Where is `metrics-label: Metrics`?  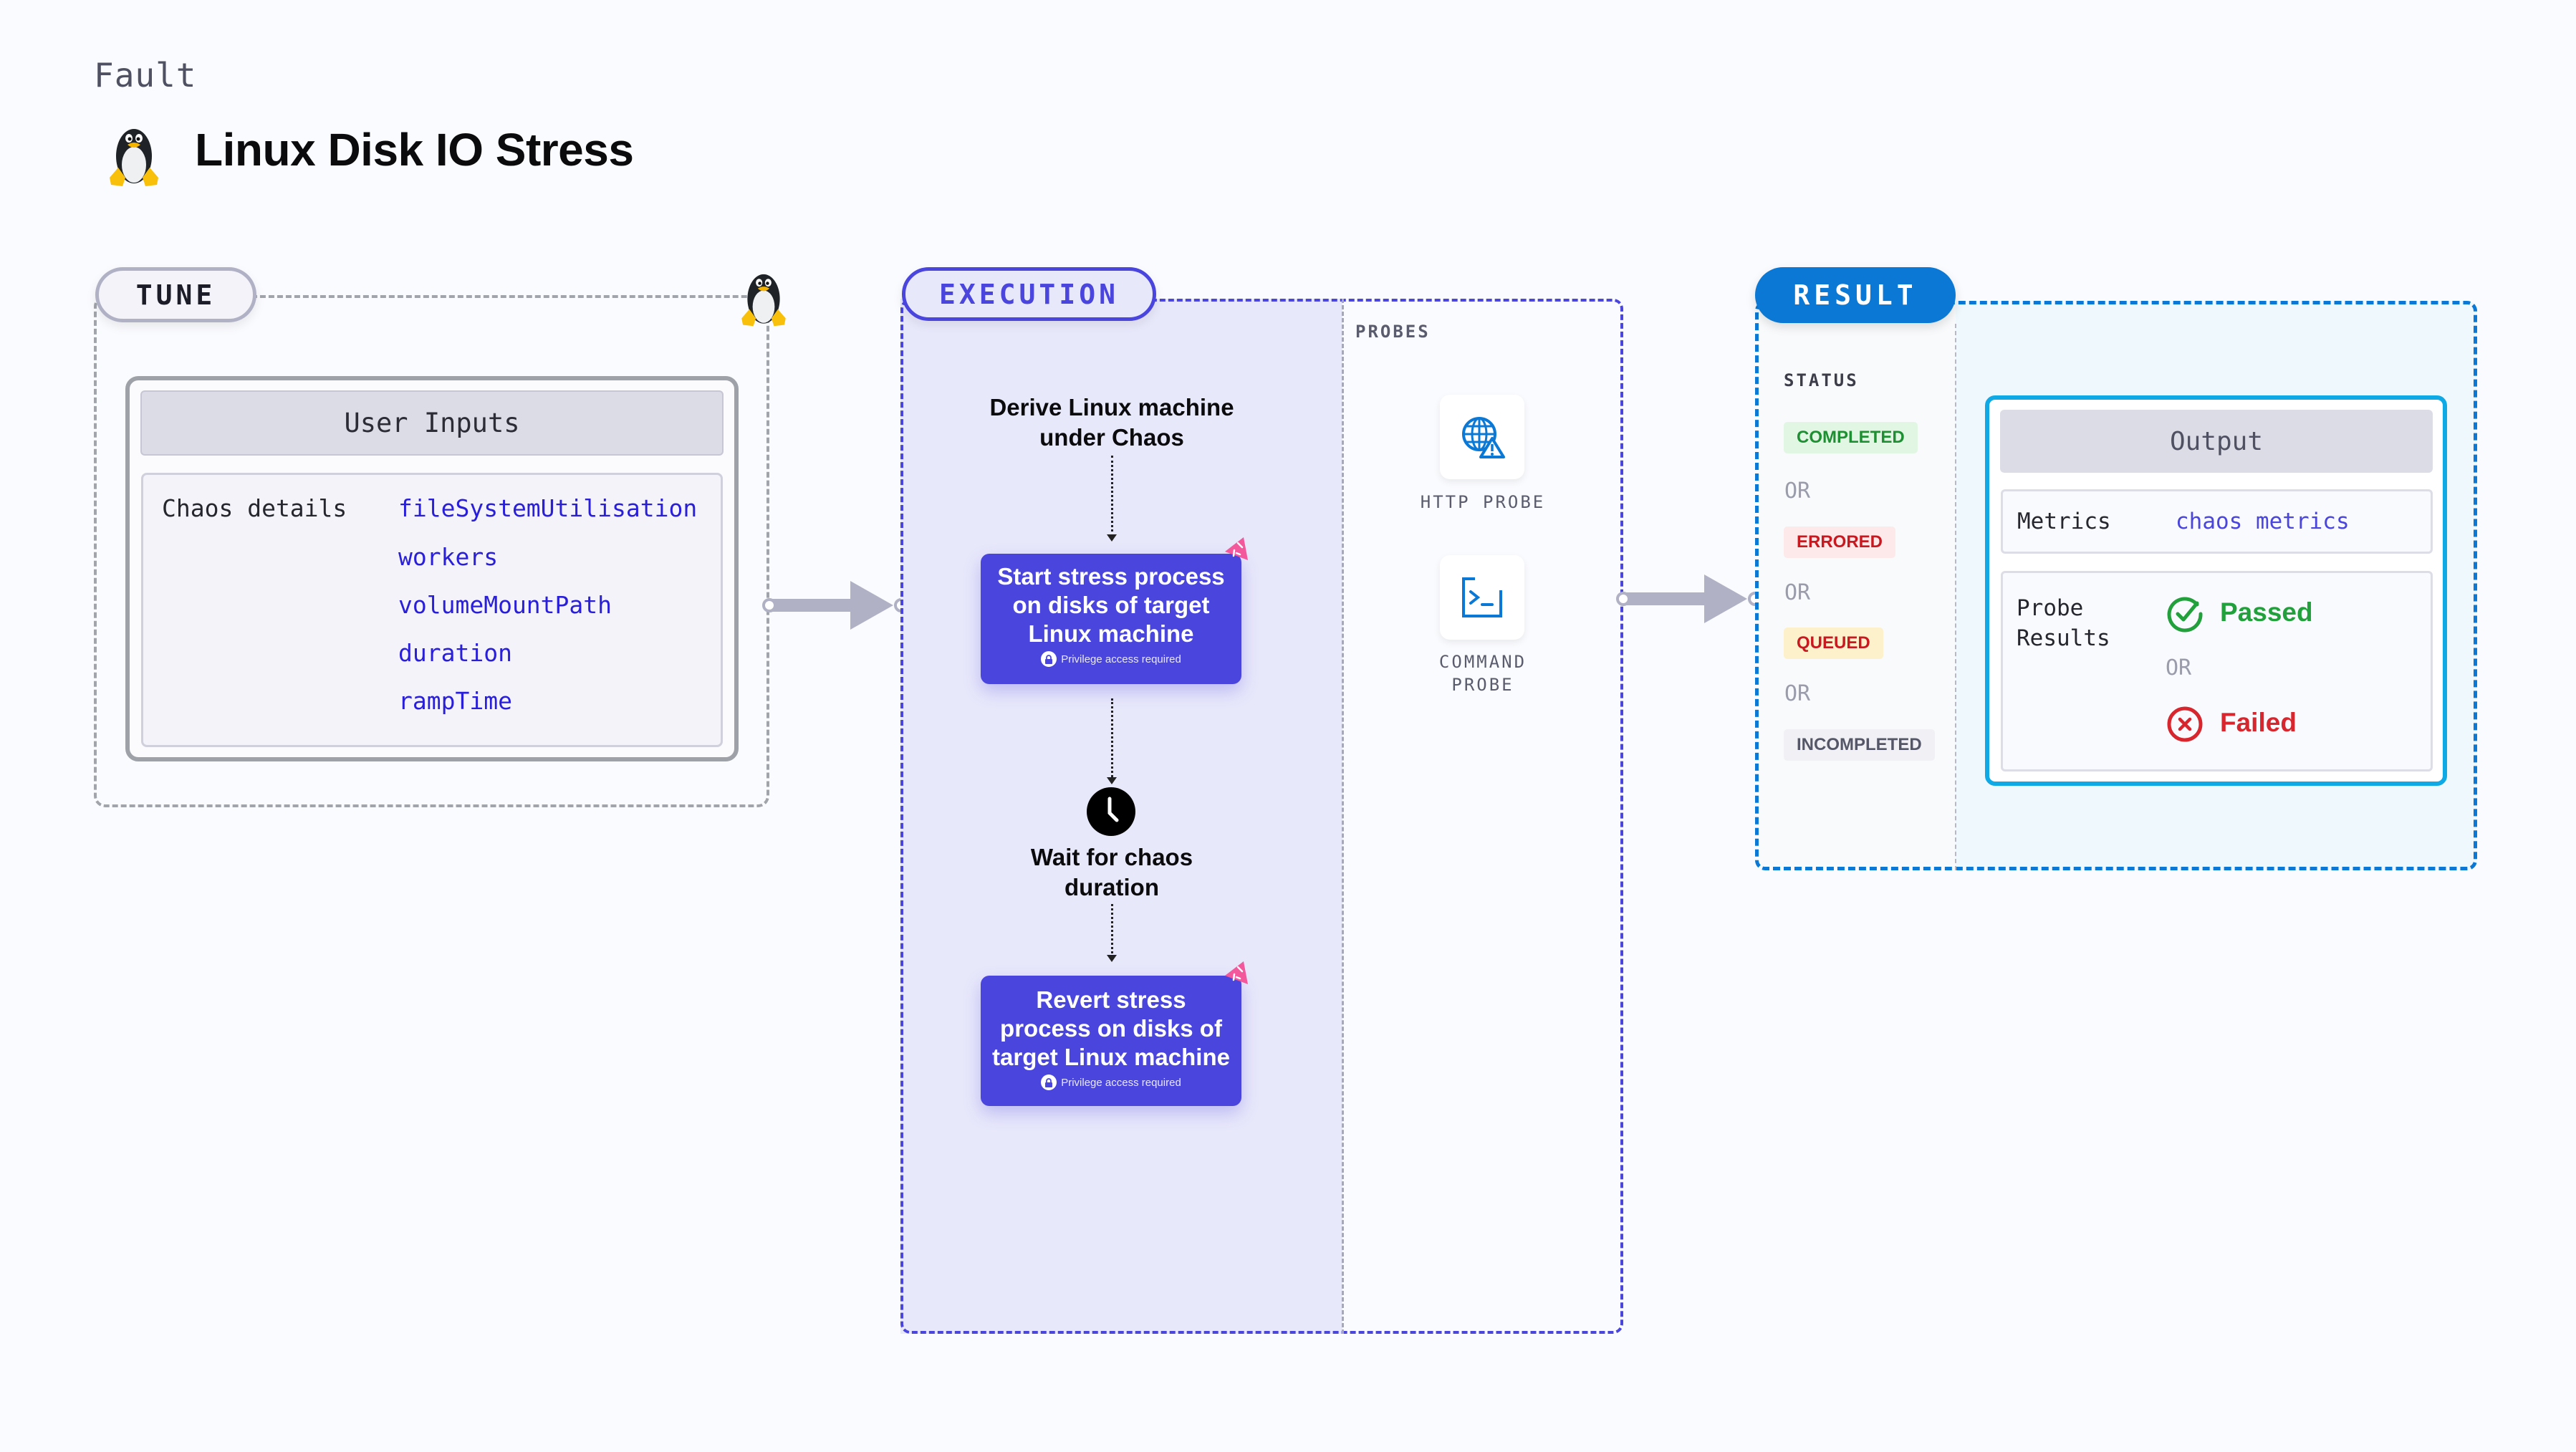
metrics-label: Metrics is located at coordinates (2064, 522).